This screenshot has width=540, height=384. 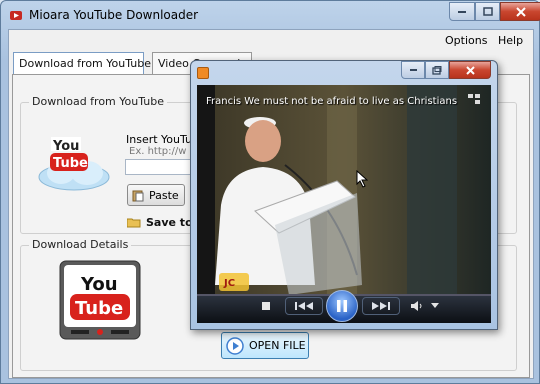 What do you see at coordinates (169, 222) in the screenshot?
I see `save-to-label: Save to` at bounding box center [169, 222].